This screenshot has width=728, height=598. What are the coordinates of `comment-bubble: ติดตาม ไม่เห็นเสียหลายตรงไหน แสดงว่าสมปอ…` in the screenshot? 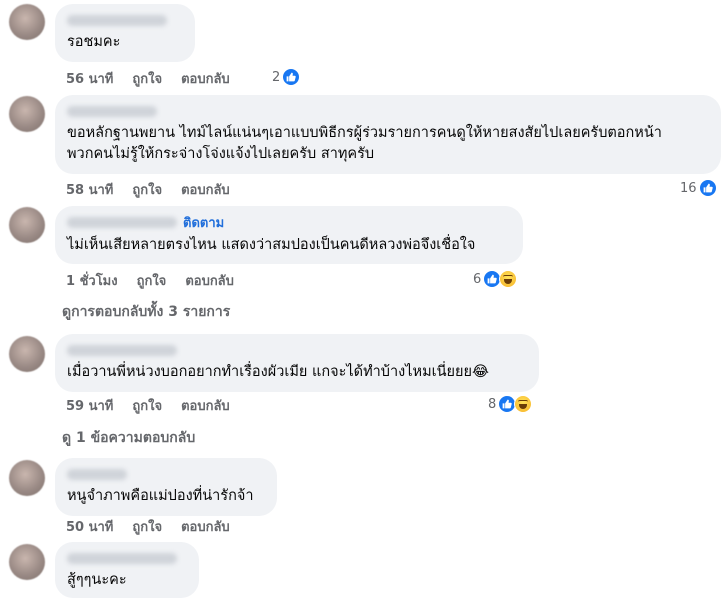 It's located at (289, 235).